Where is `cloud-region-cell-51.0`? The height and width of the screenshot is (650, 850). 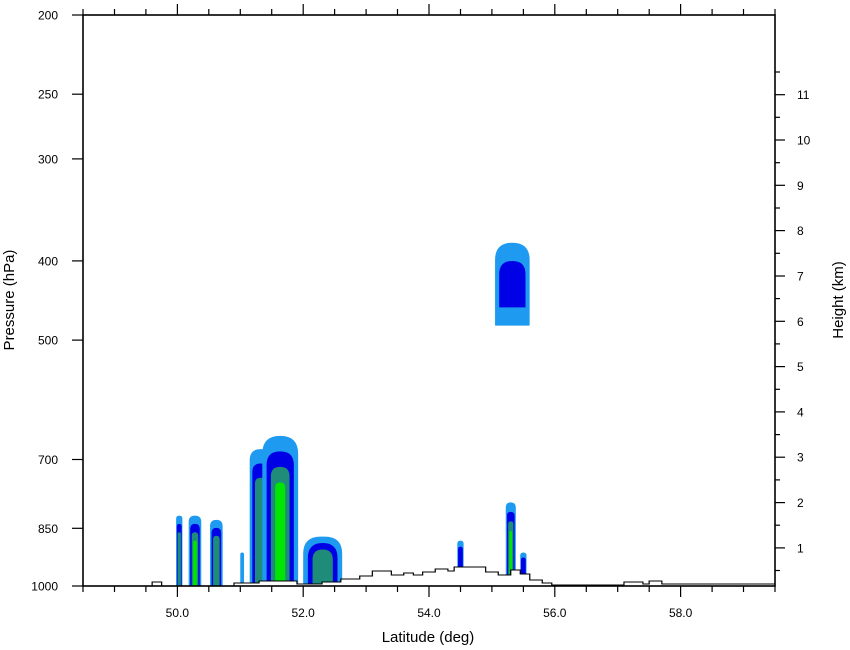
cloud-region-cell-51.0 is located at coordinates (242, 569).